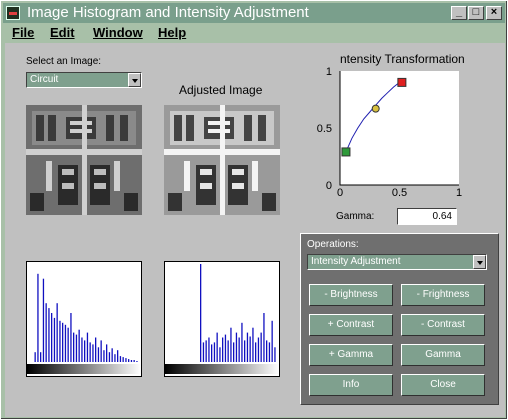  Describe the element at coordinates (23, 32) in the screenshot. I see `menu-file: File` at that location.